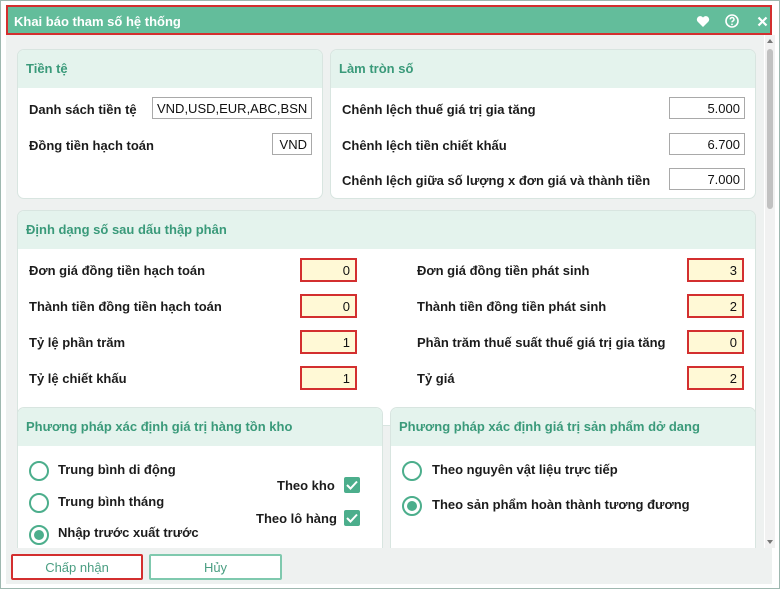 Image resolution: width=780 pixels, height=589 pixels. Describe the element at coordinates (232, 108) in the screenshot. I see `currency-list-field` at that location.